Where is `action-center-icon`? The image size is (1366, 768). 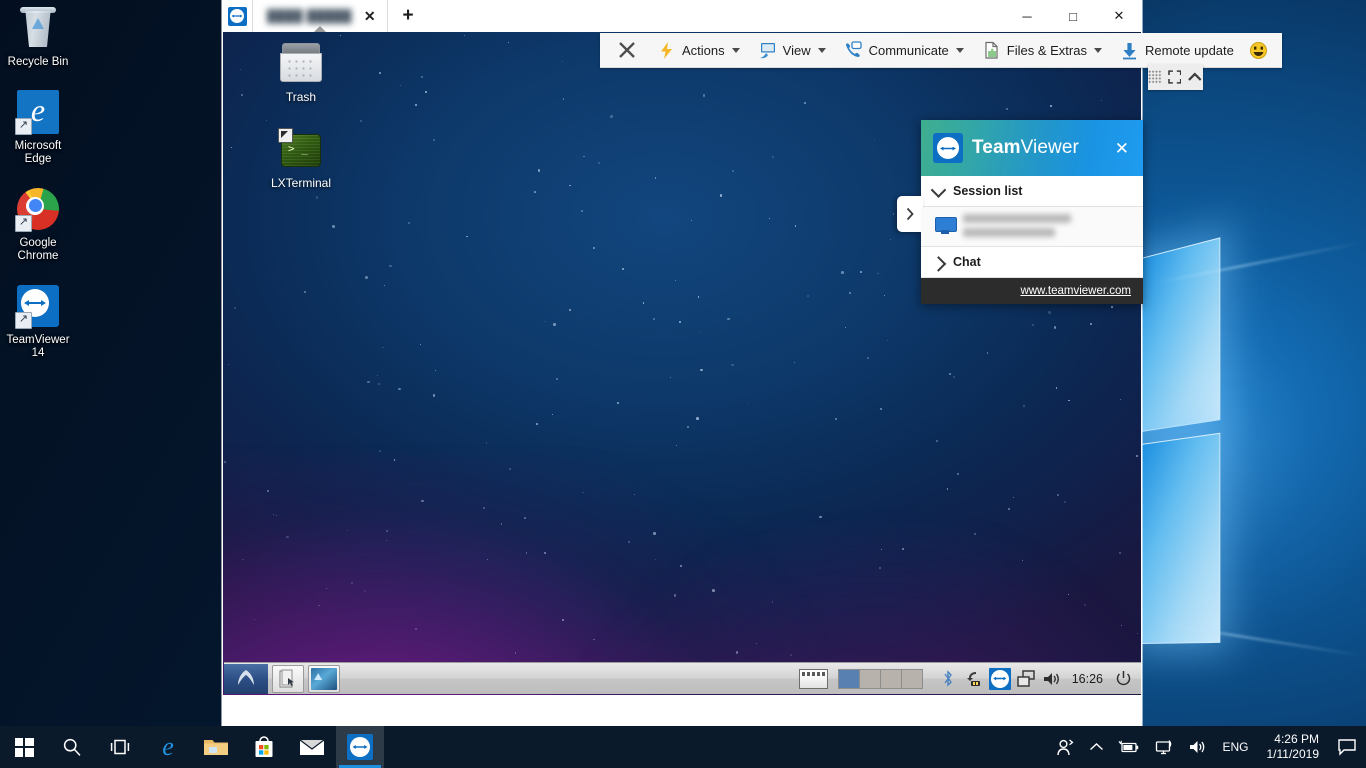 action-center-icon is located at coordinates (1347, 747).